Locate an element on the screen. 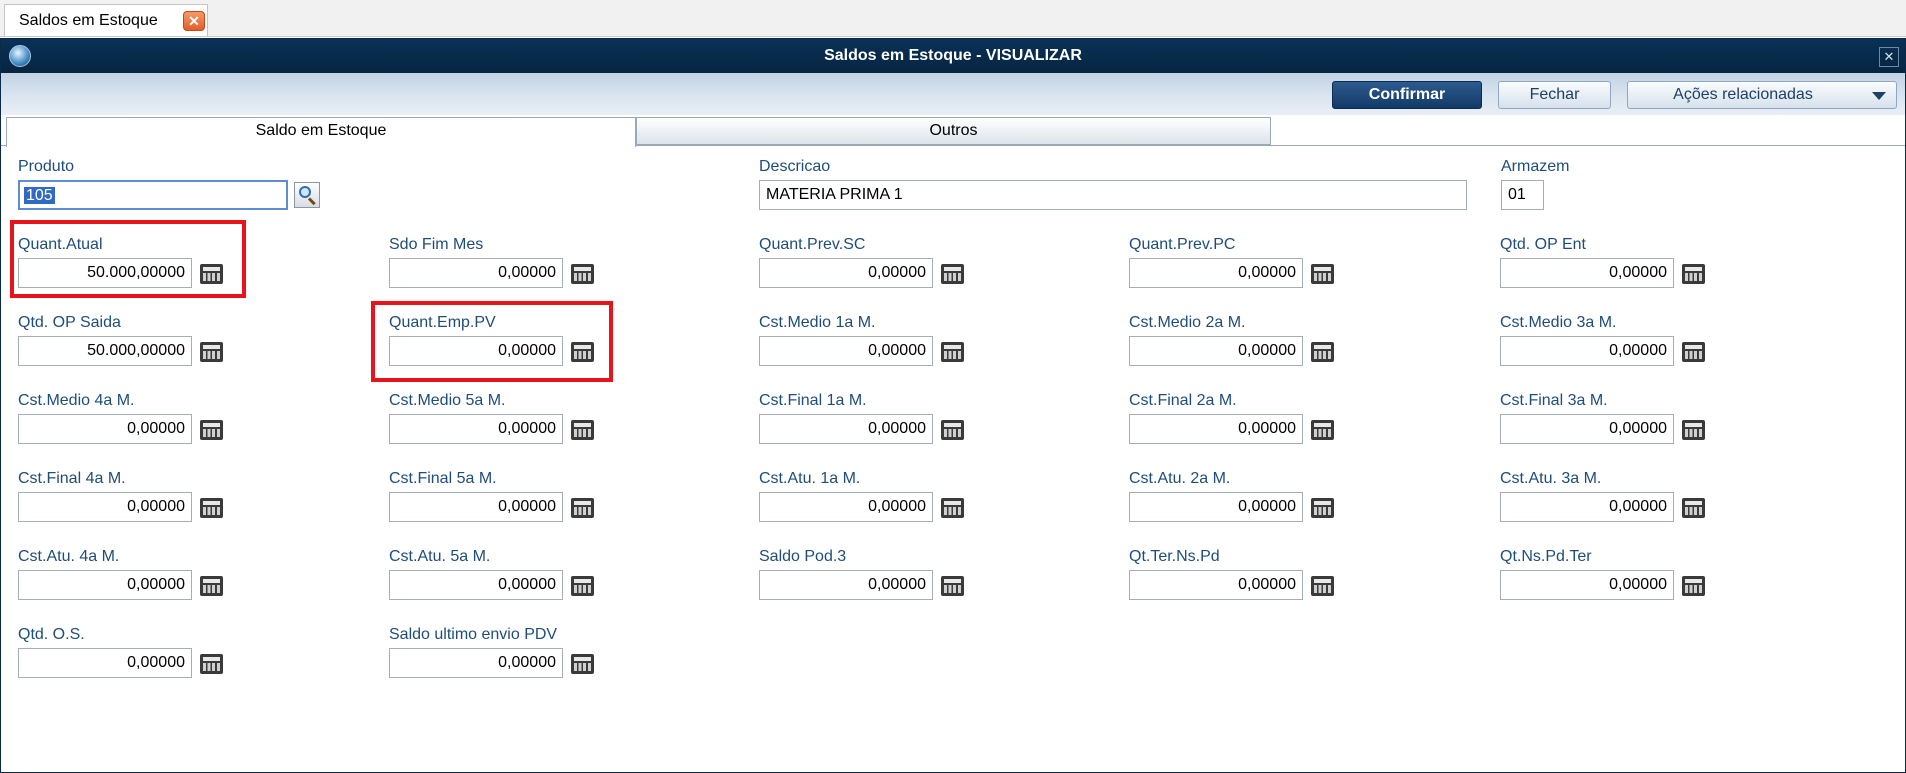  armazem-label: Armazem is located at coordinates (1535, 166).